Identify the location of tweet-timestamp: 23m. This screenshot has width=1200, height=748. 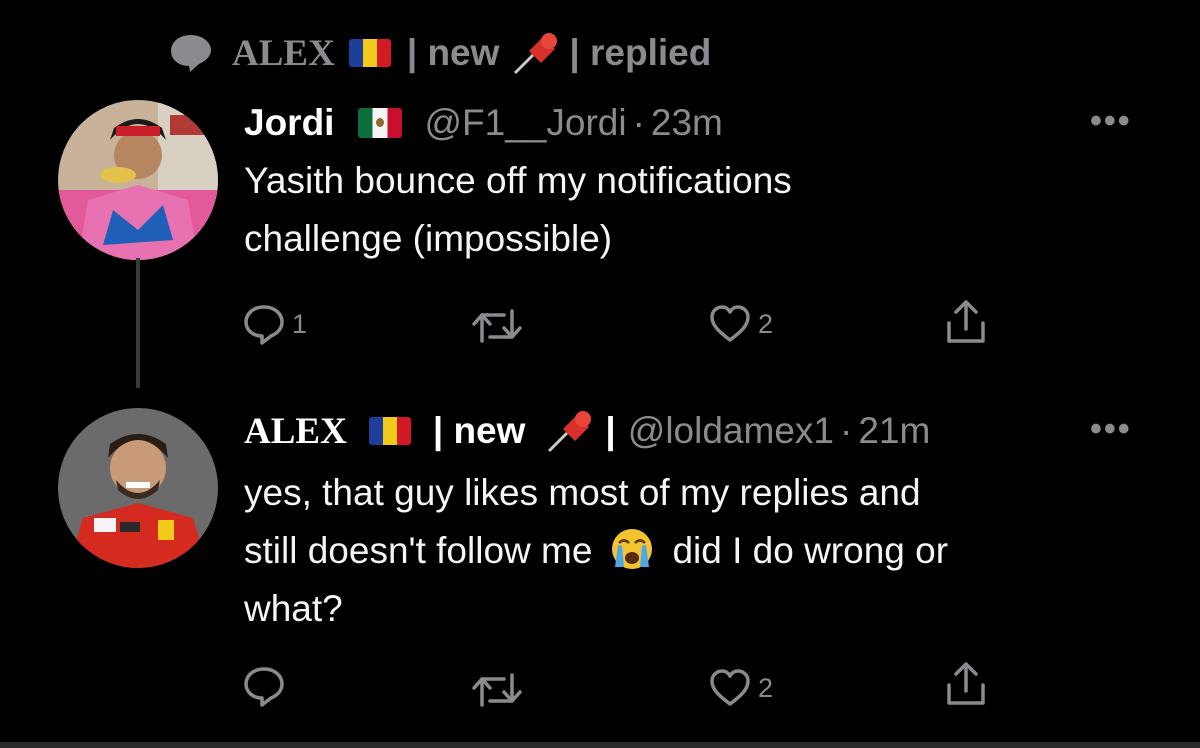
(687, 123).